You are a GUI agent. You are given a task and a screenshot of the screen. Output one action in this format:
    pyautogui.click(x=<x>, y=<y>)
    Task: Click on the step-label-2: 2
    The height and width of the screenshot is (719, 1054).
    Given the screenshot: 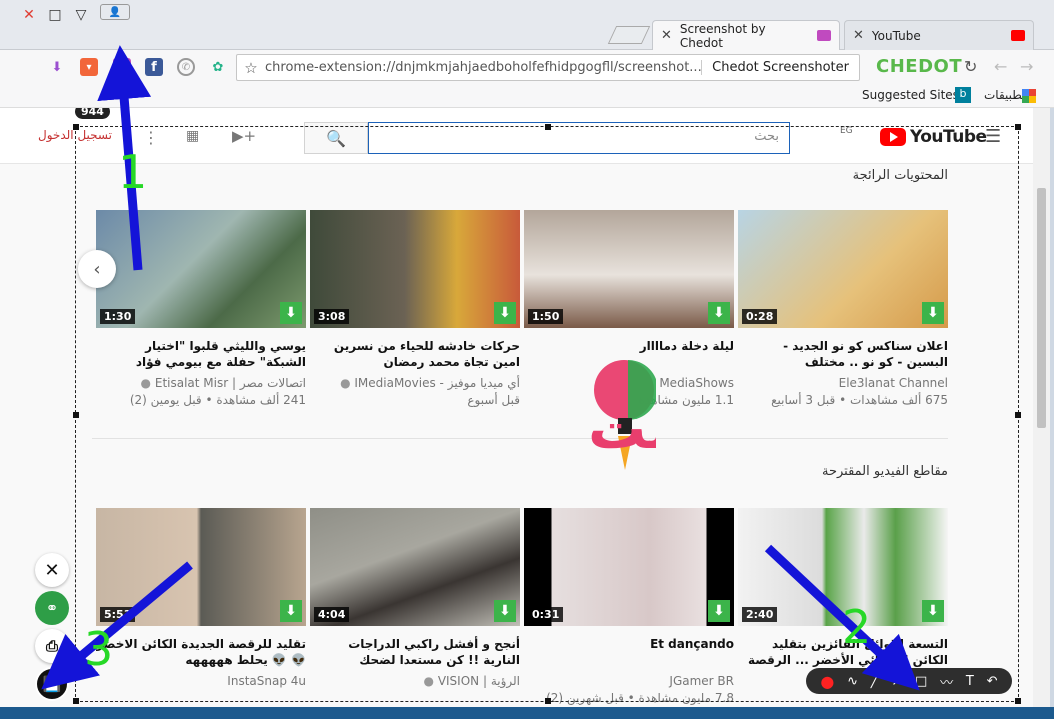 What is the action you would take?
    pyautogui.click(x=857, y=627)
    